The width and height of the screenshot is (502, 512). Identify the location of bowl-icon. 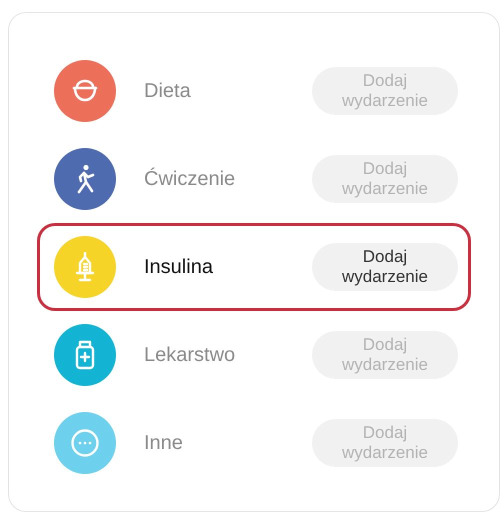
(85, 91).